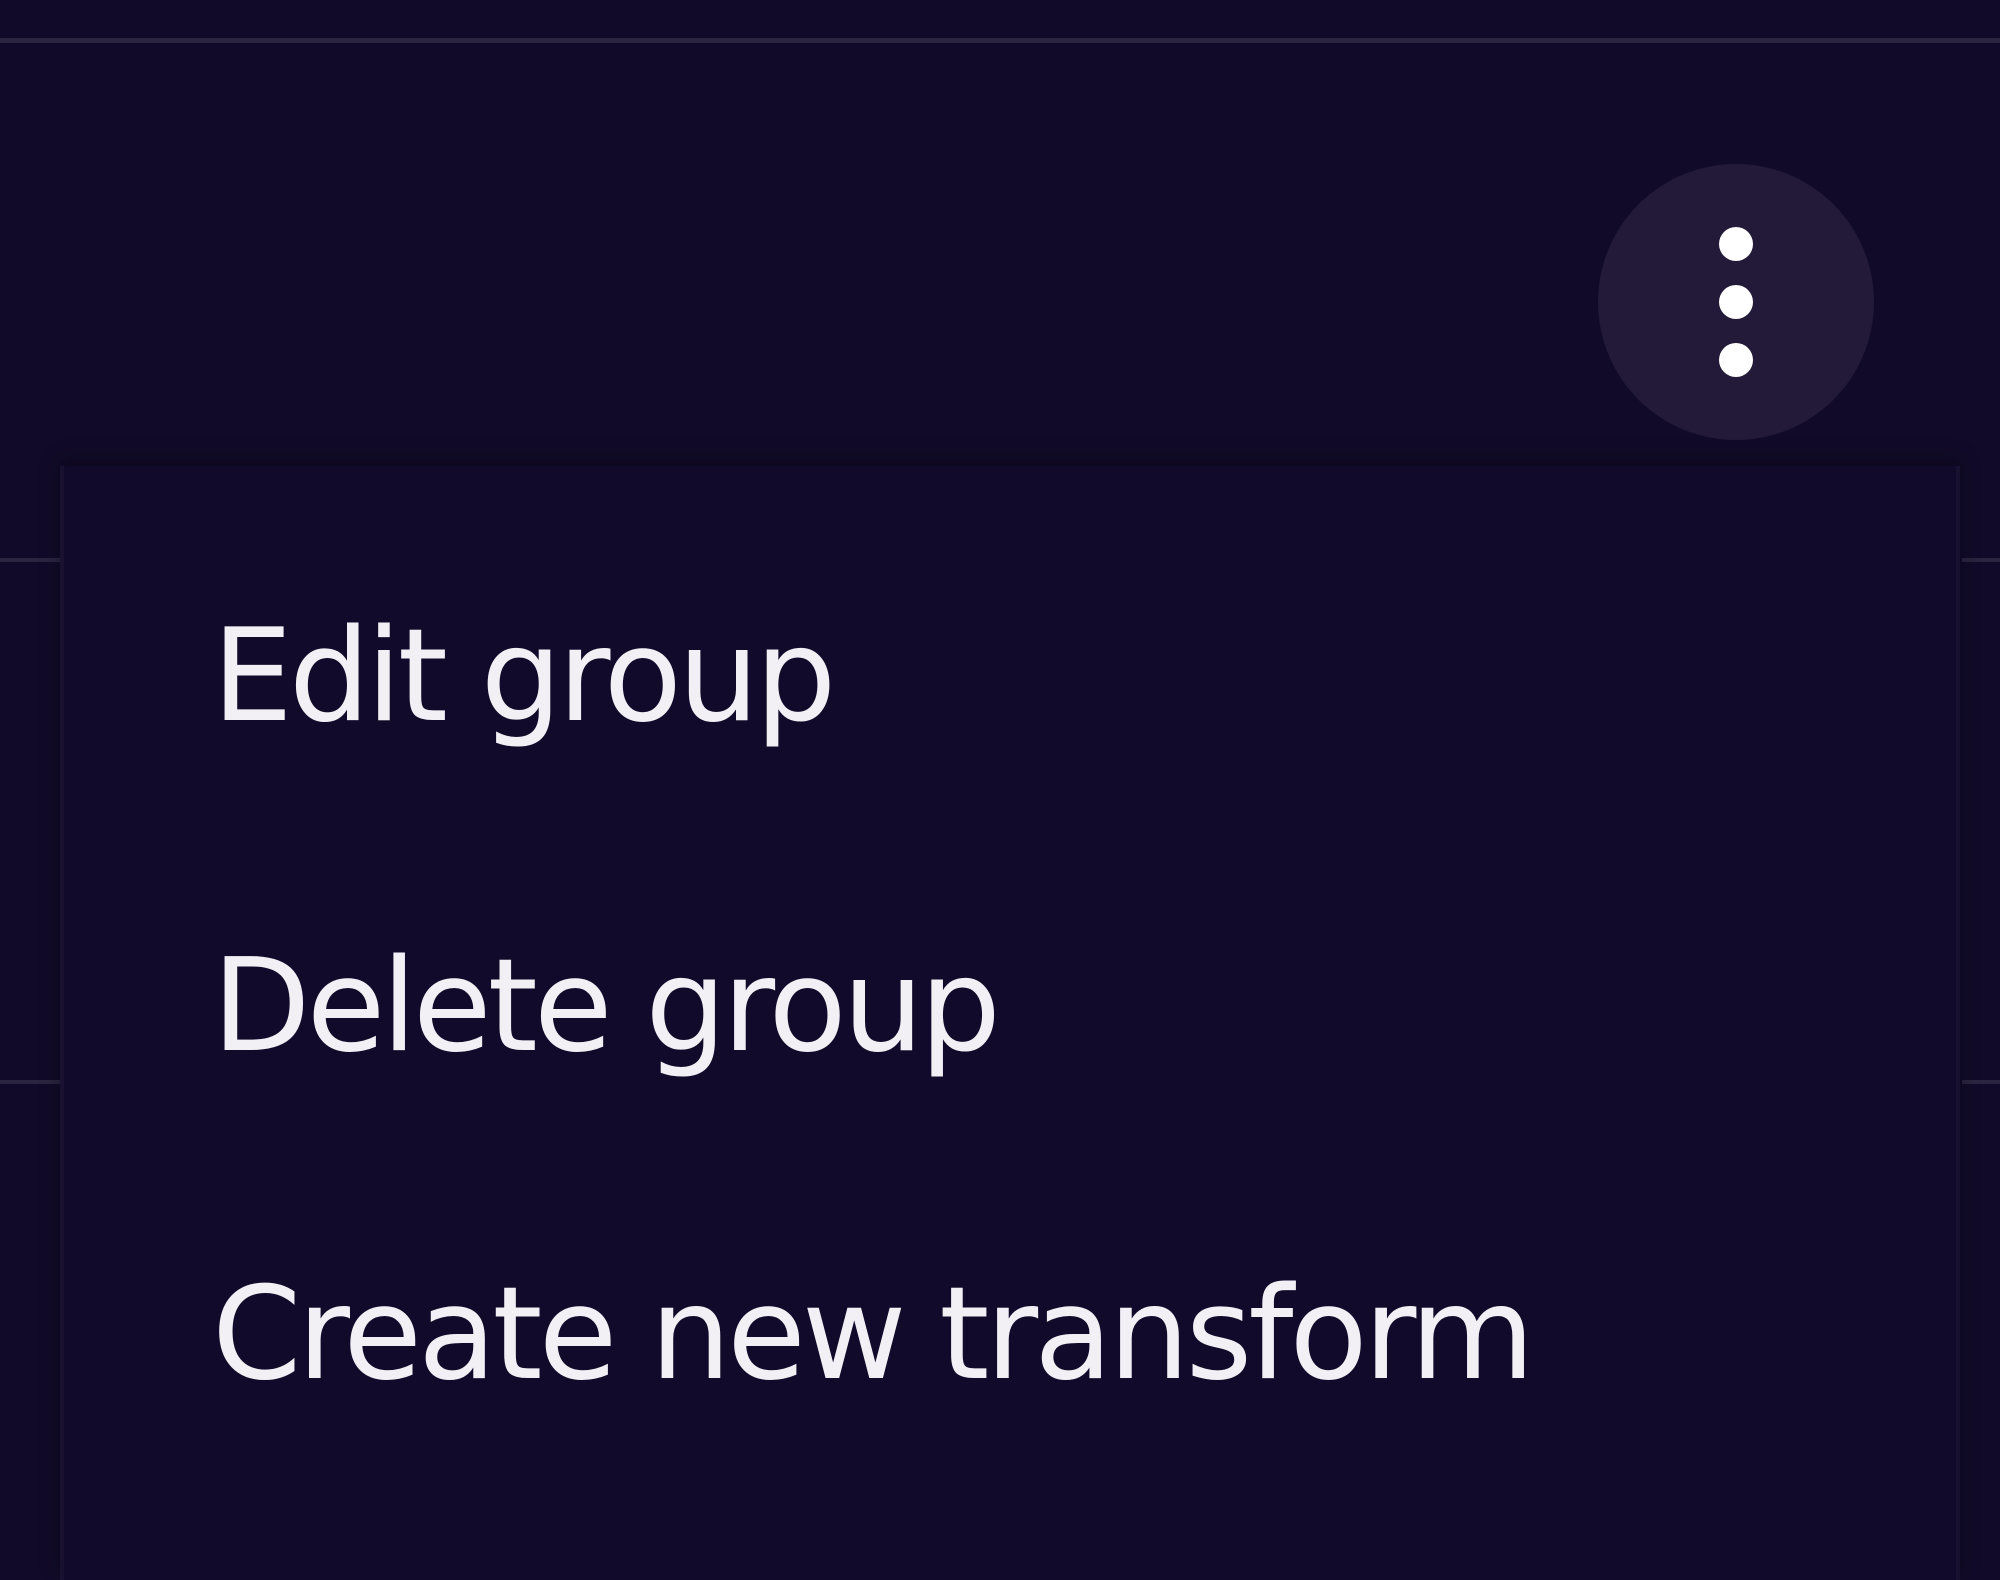 Image resolution: width=2000 pixels, height=1580 pixels. What do you see at coordinates (1000, 40) in the screenshot?
I see `top-divider` at bounding box center [1000, 40].